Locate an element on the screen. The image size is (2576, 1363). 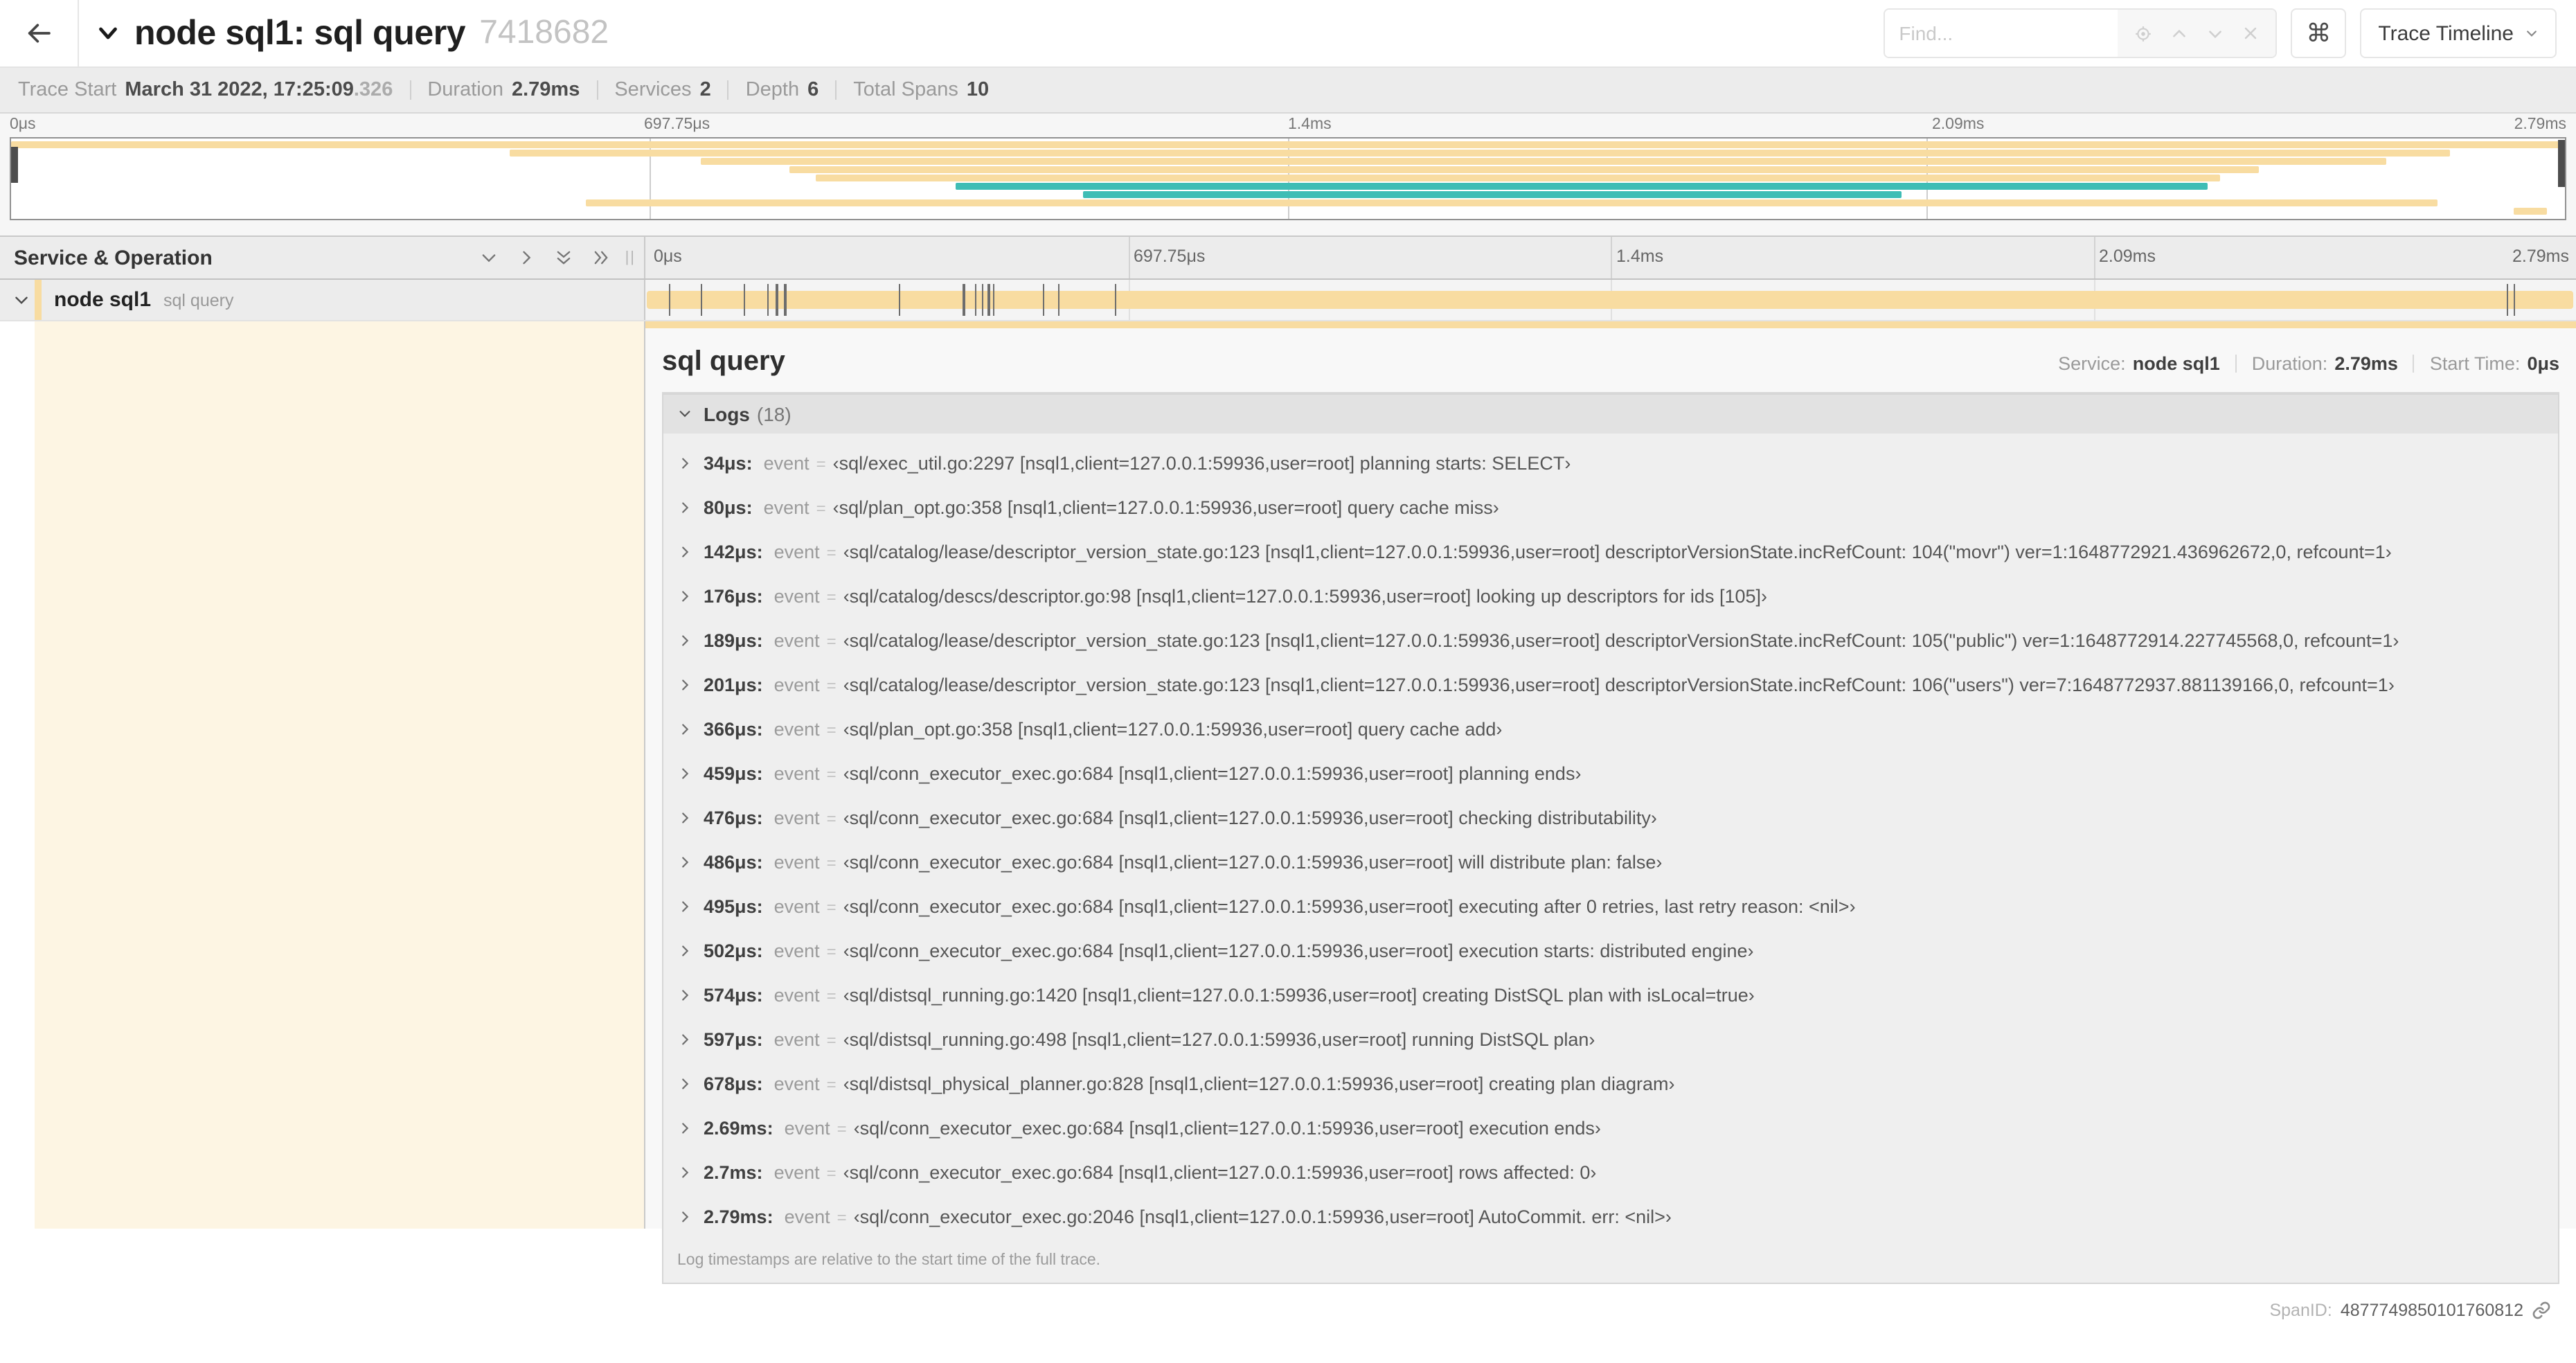
find-box is located at coordinates (2081, 33).